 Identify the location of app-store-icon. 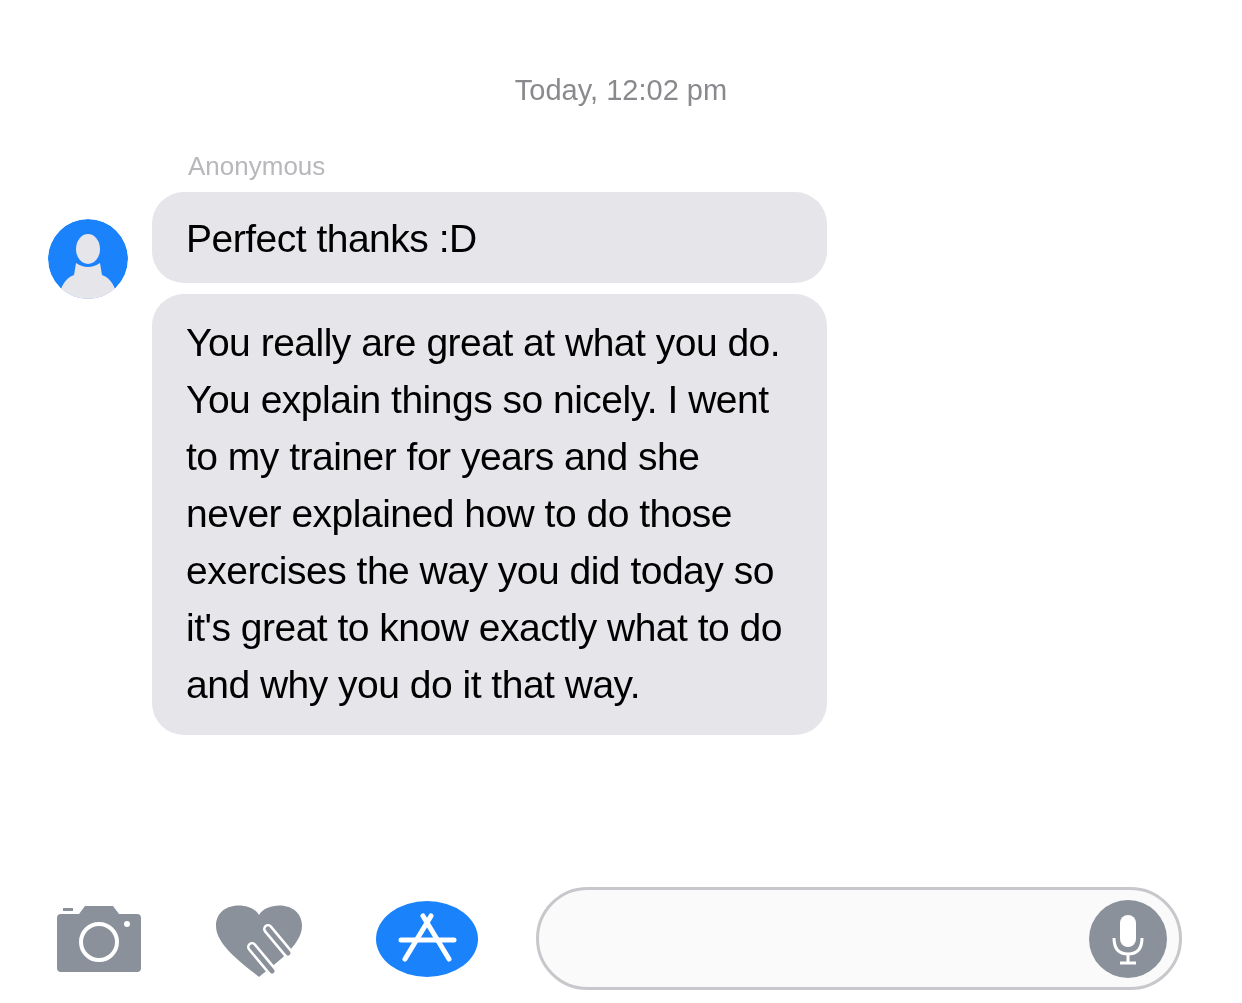
(427, 938).